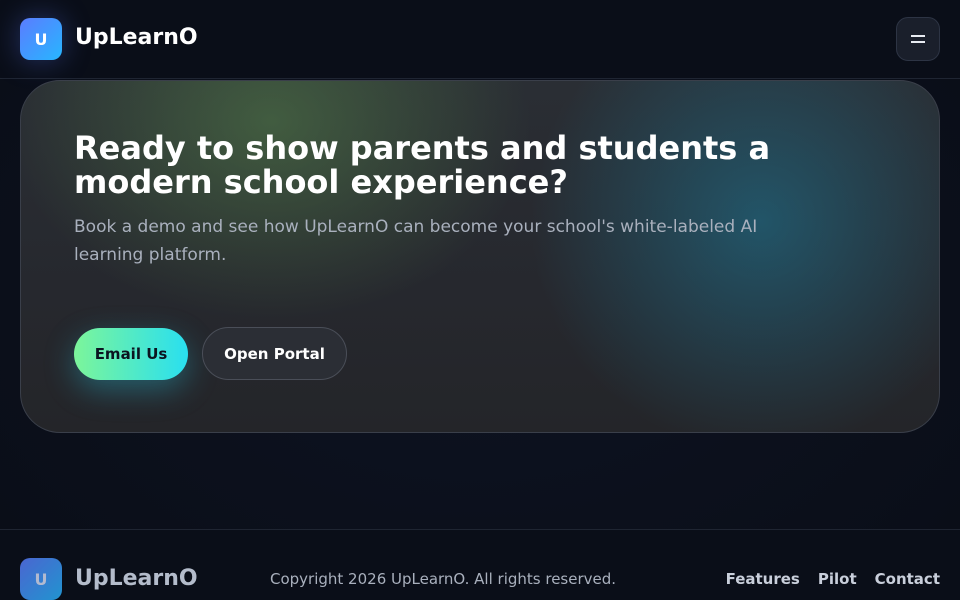  I want to click on footer-nav: Features Pilot Contact, so click(833, 579).